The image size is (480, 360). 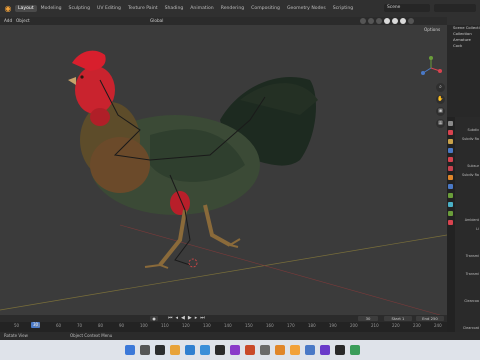 What do you see at coordinates (468, 222) in the screenshot?
I see `property-row: Ambient` at bounding box center [468, 222].